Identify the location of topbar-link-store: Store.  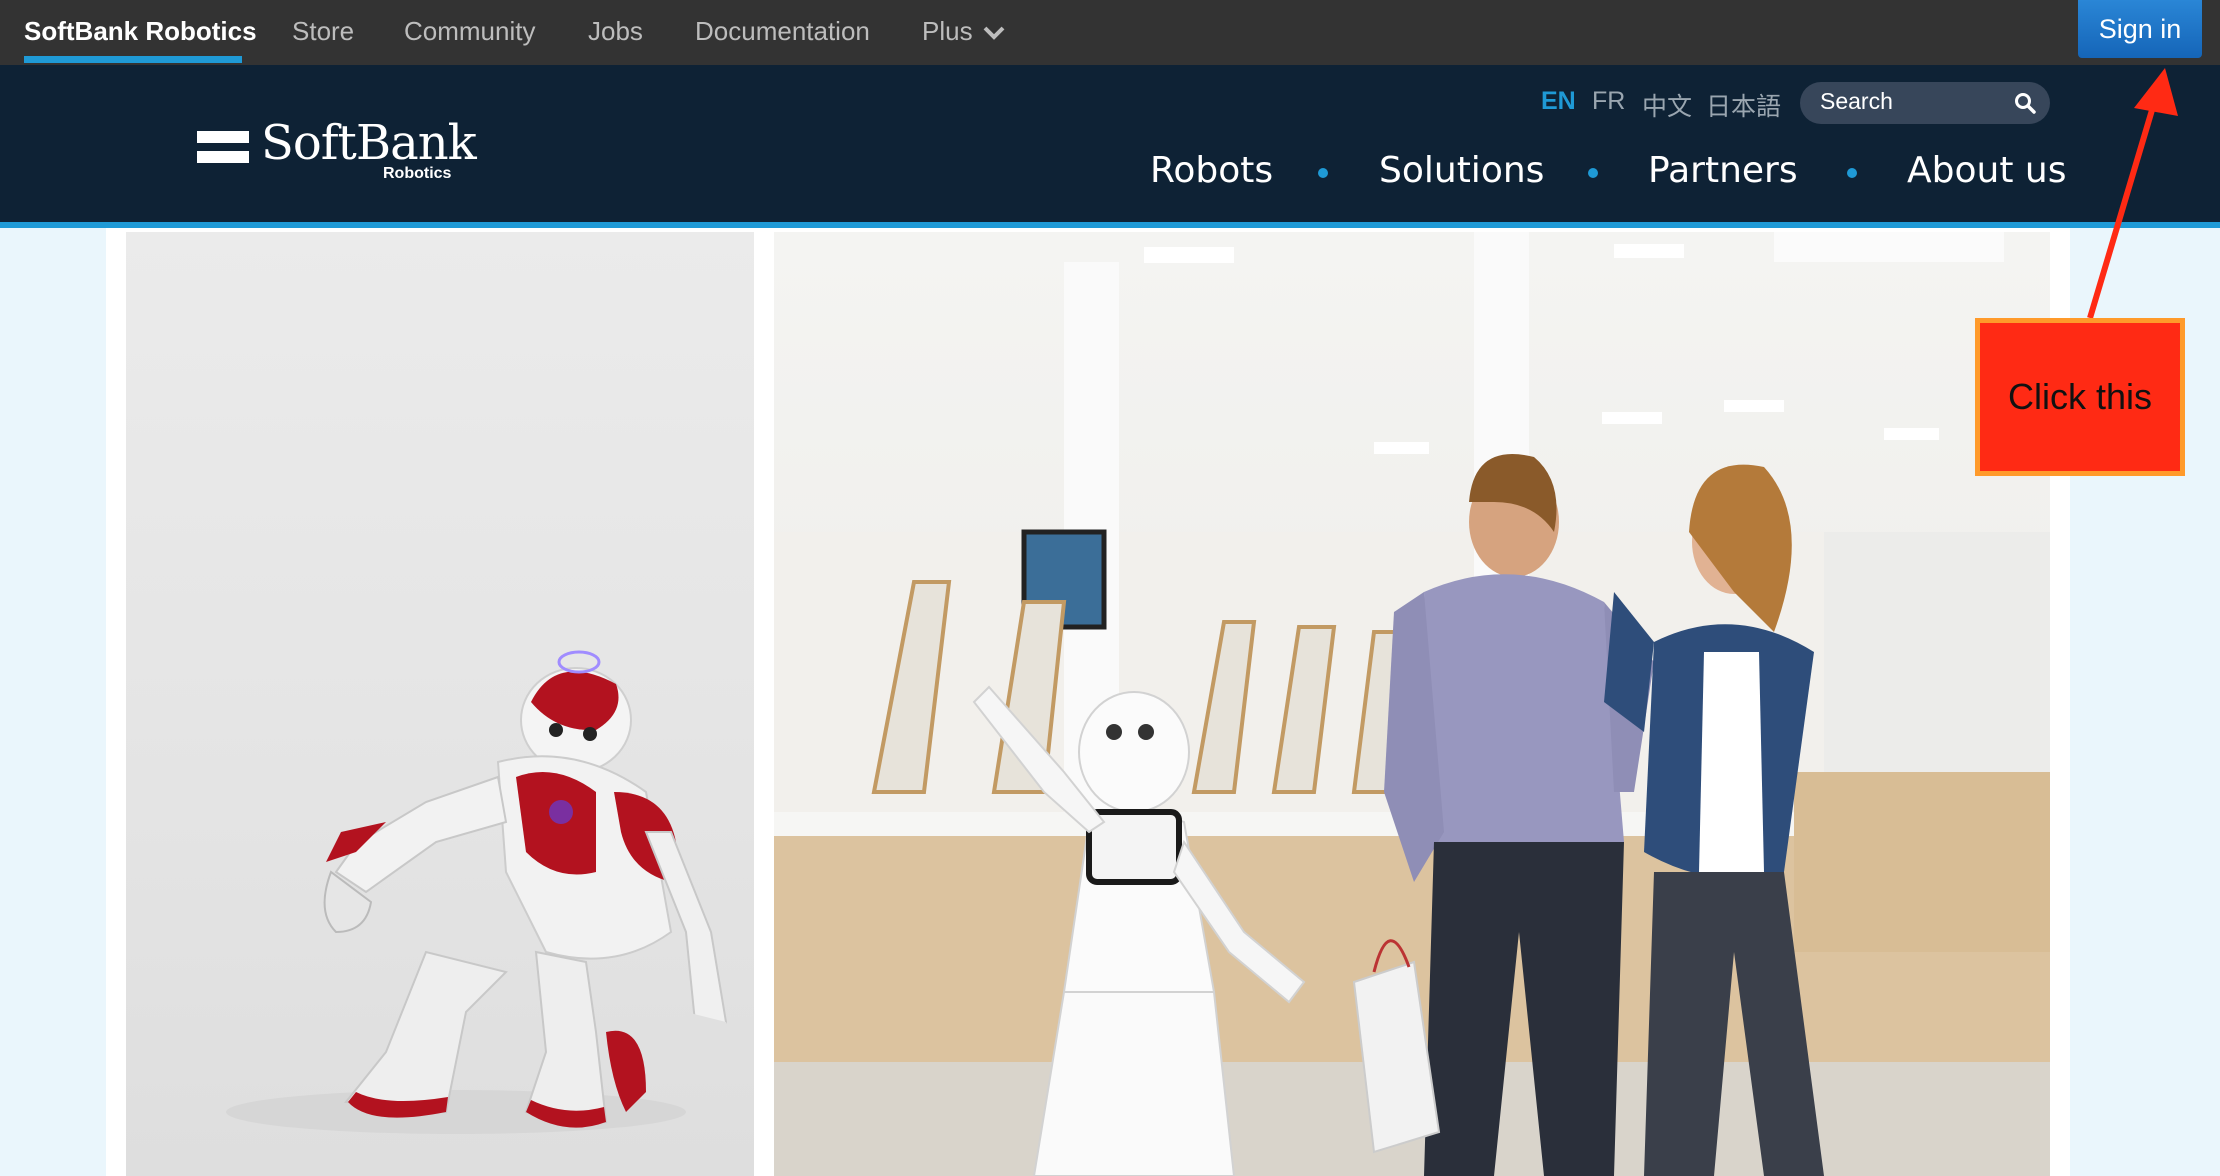
(323, 32).